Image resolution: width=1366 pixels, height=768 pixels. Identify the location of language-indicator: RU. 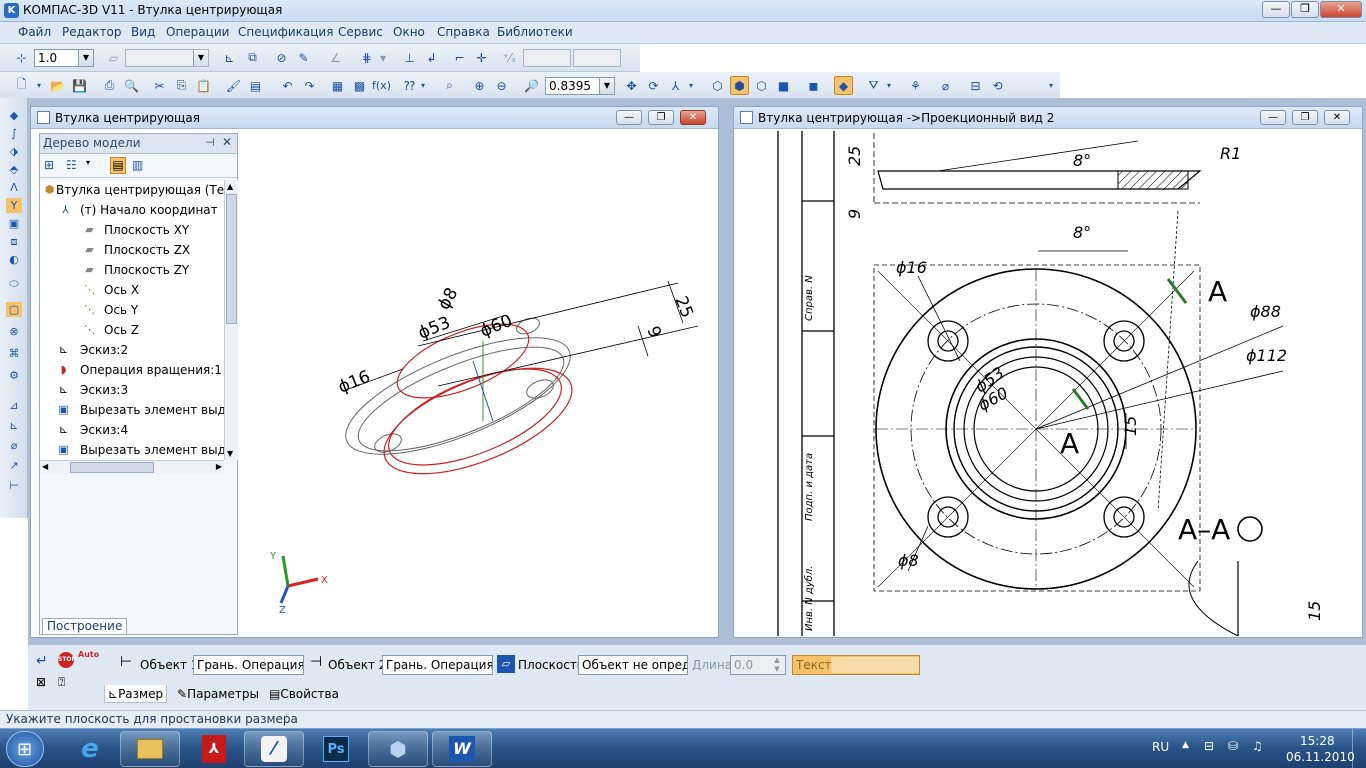
(1160, 747).